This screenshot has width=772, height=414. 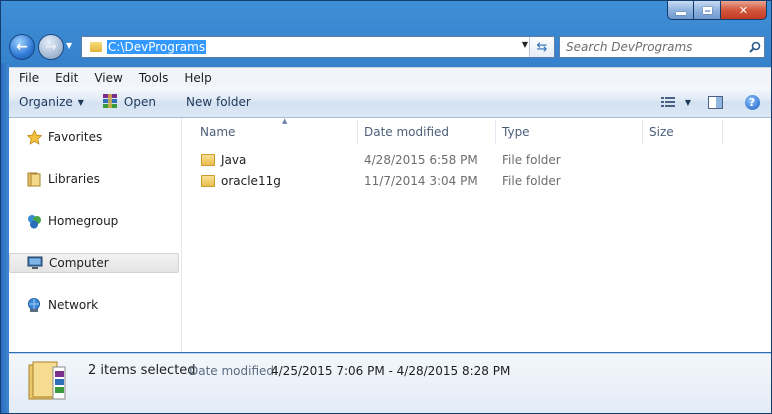 What do you see at coordinates (139, 102) in the screenshot?
I see `open-label: Open` at bounding box center [139, 102].